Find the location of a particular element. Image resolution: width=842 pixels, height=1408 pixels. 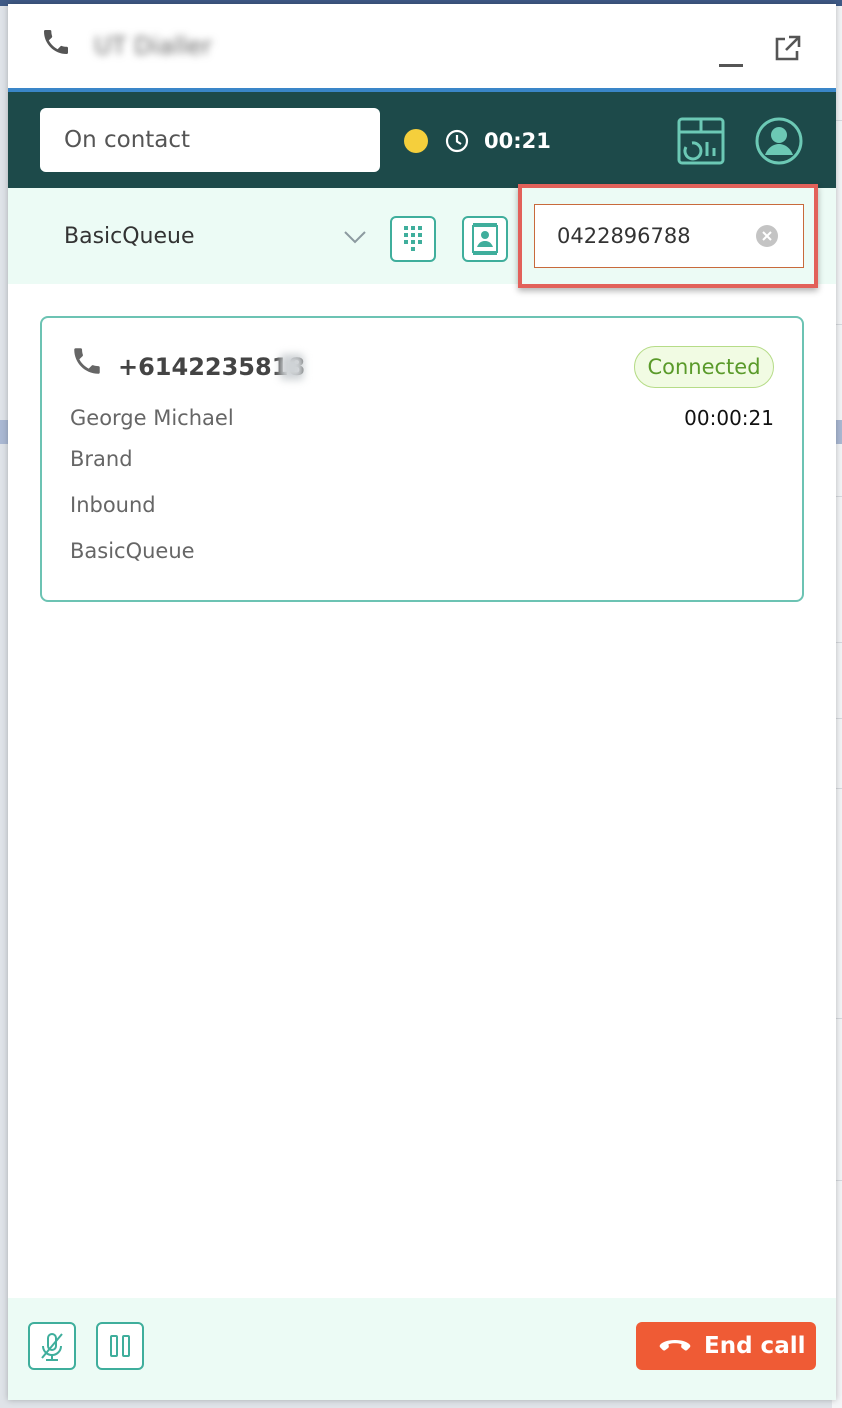

status-badge: Connected is located at coordinates (704, 367).